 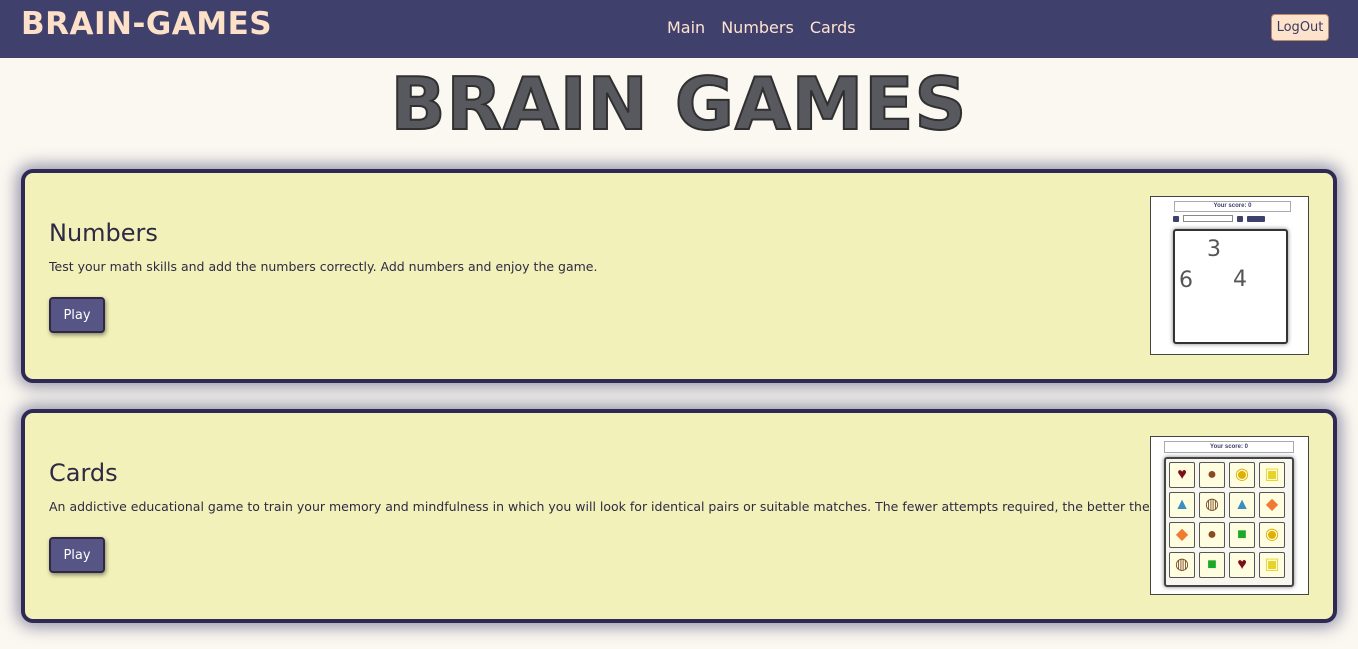 I want to click on preview-input, so click(x=1208, y=218).